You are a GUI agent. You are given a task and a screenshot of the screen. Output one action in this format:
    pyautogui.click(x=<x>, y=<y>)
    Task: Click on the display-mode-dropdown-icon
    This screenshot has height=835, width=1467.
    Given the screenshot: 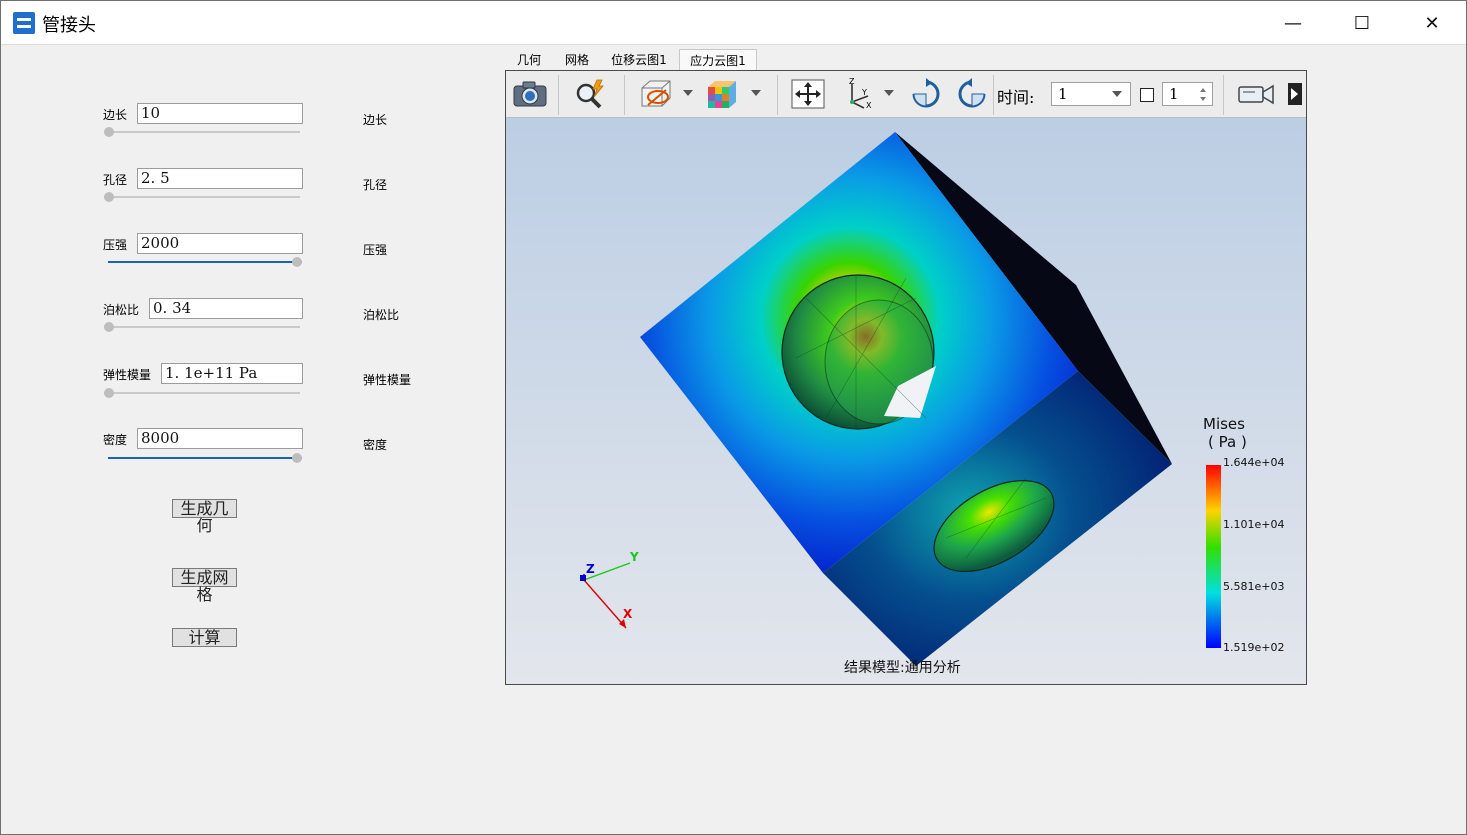 What is the action you would take?
    pyautogui.click(x=688, y=93)
    